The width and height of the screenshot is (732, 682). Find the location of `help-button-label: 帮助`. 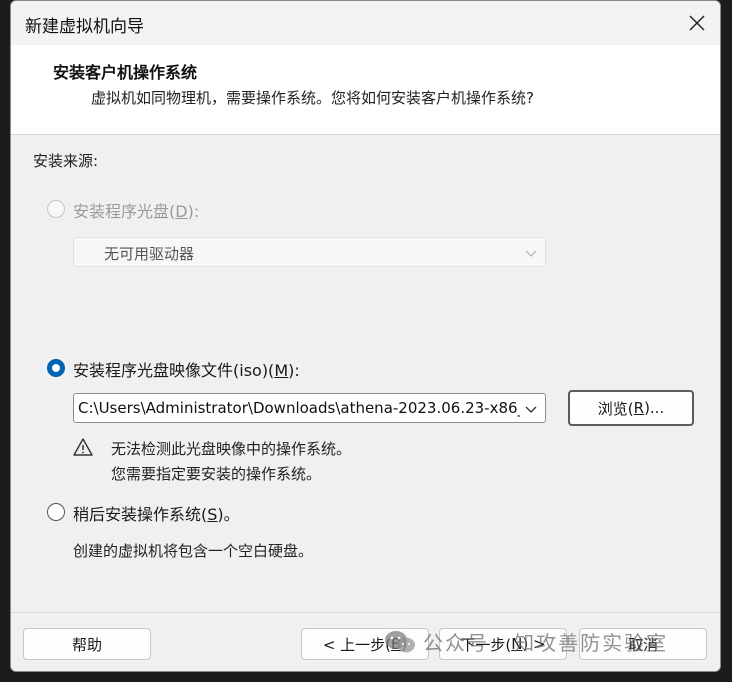

help-button-label: 帮助 is located at coordinates (86, 644).